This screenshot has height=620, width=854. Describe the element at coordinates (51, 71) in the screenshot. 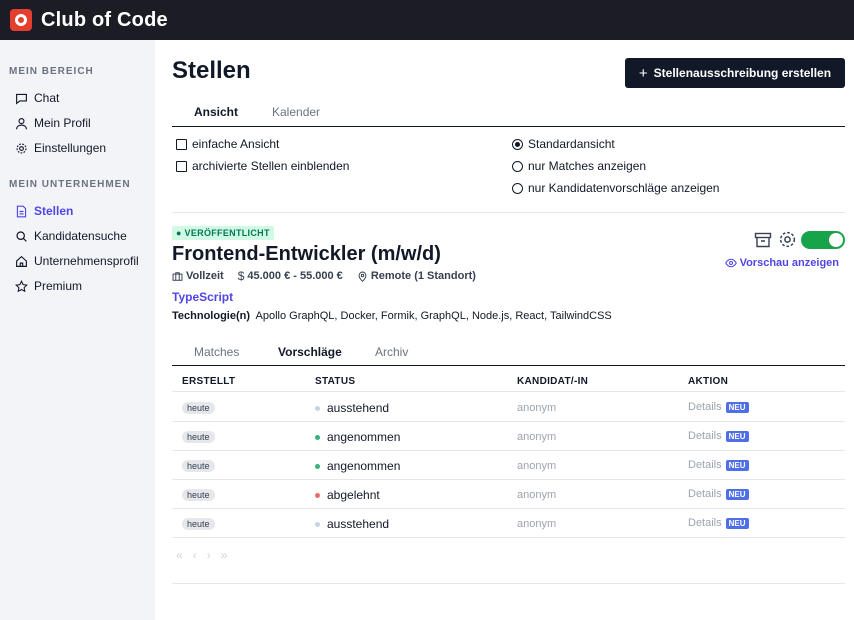

I see `sidebar-section-mein-bereich: MEIN BEREICH` at that location.